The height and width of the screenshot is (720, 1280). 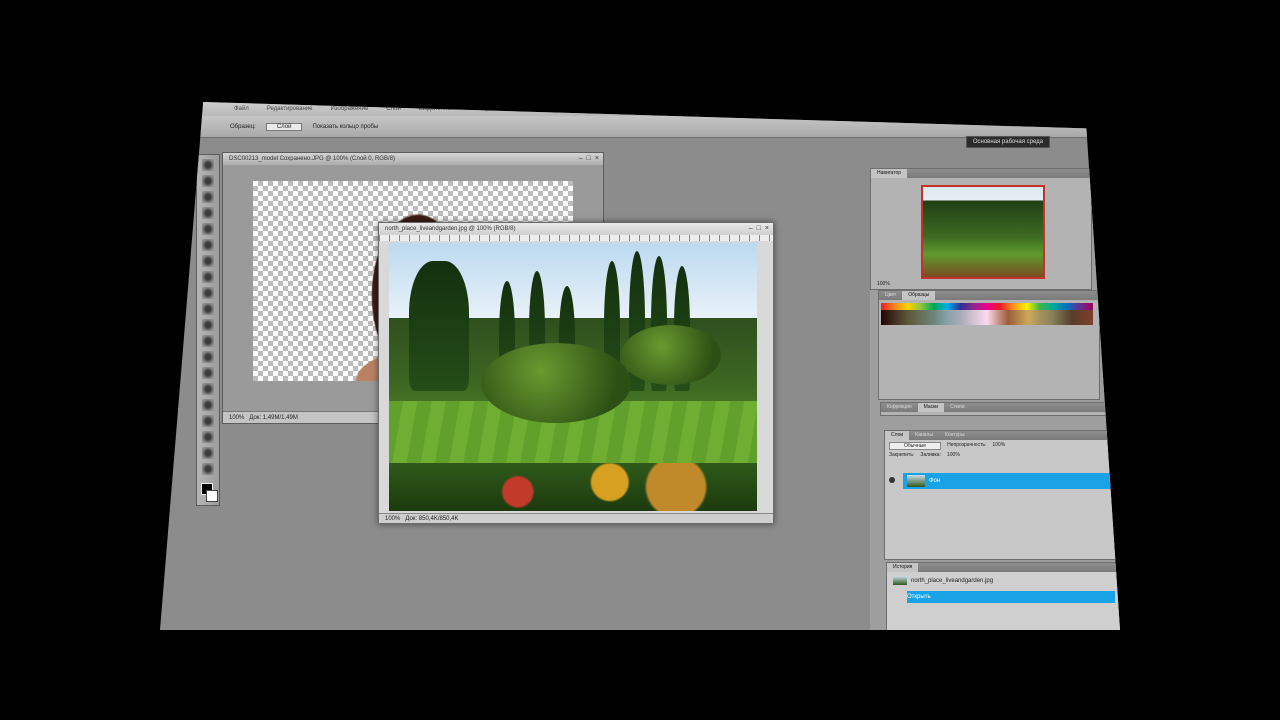 What do you see at coordinates (208, 181) in the screenshot?
I see `marquee-tool-icon` at bounding box center [208, 181].